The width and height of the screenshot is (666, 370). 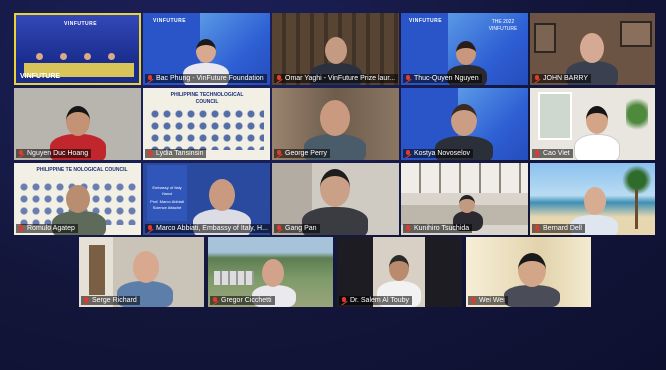 I want to click on plant, so click(x=637, y=114).